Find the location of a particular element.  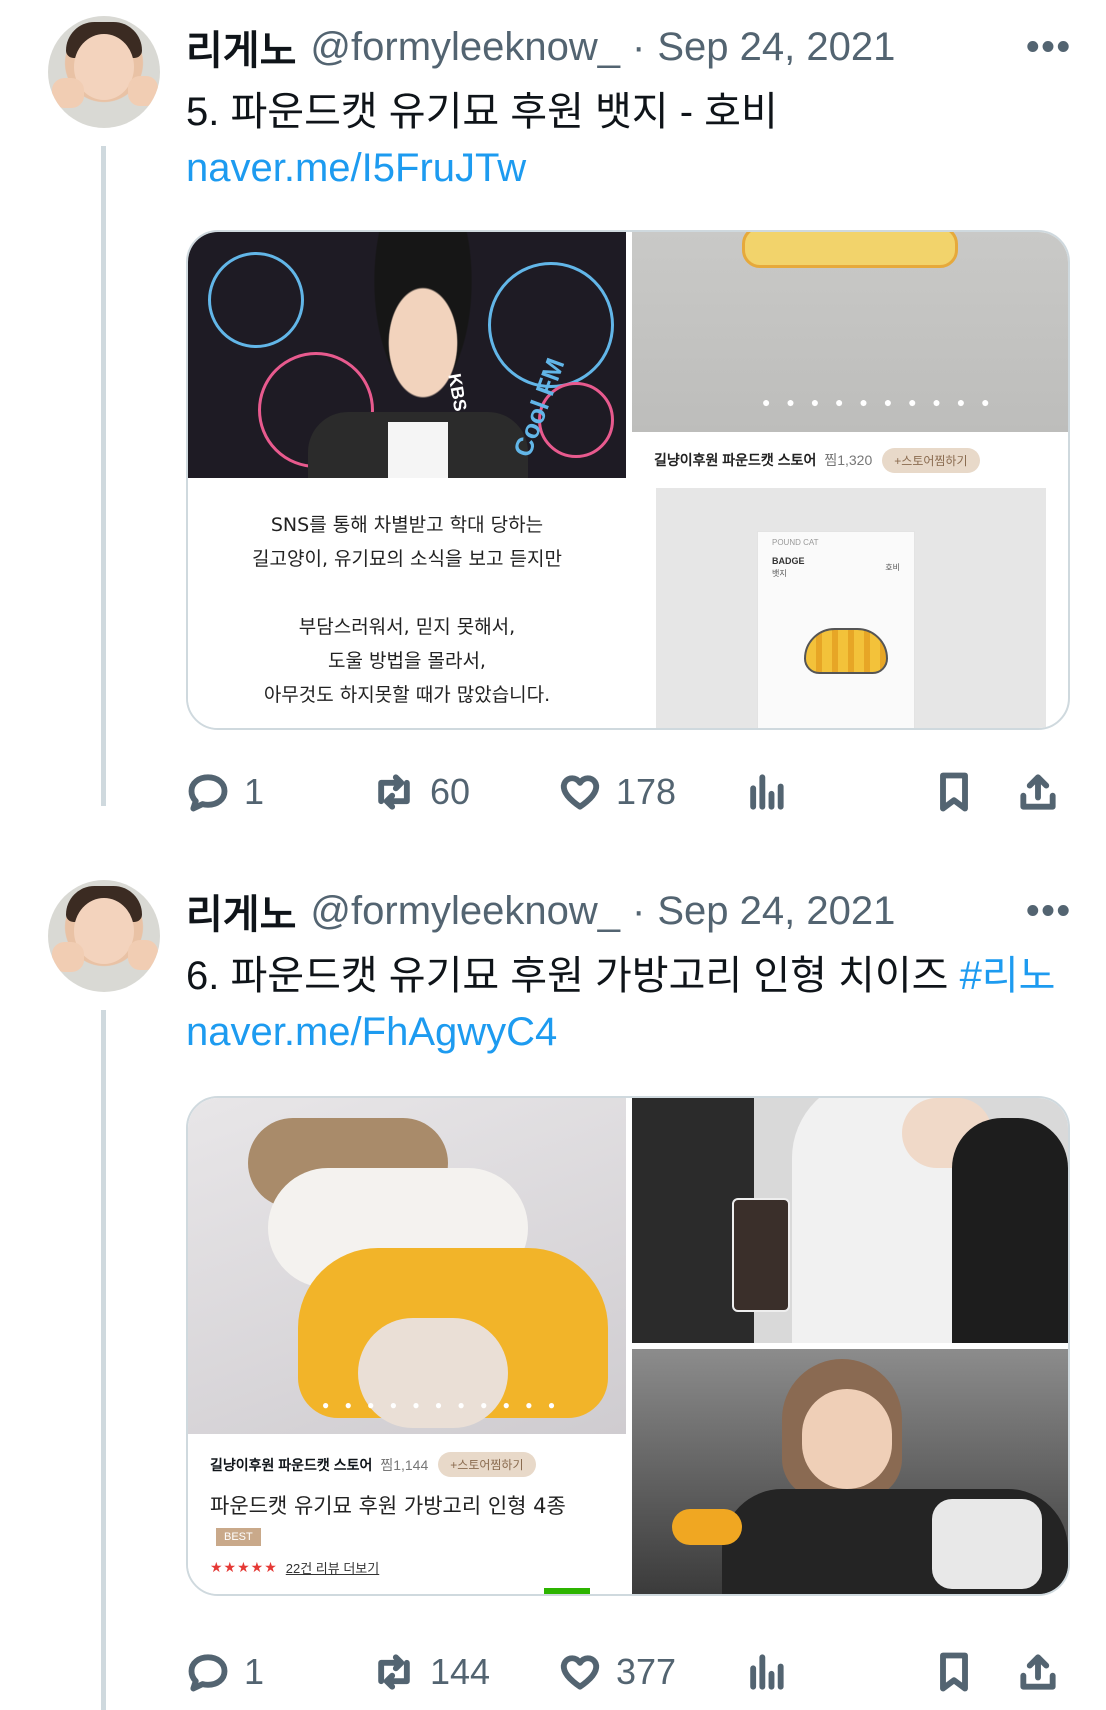

caption-line: SNS를 통해 차별받고 학대 당하는 is located at coordinates (407, 525).